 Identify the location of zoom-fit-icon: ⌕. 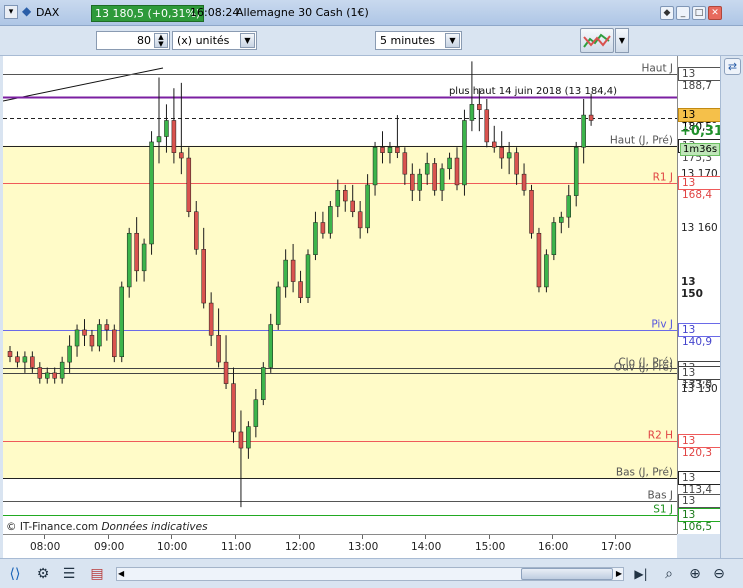
(669, 574).